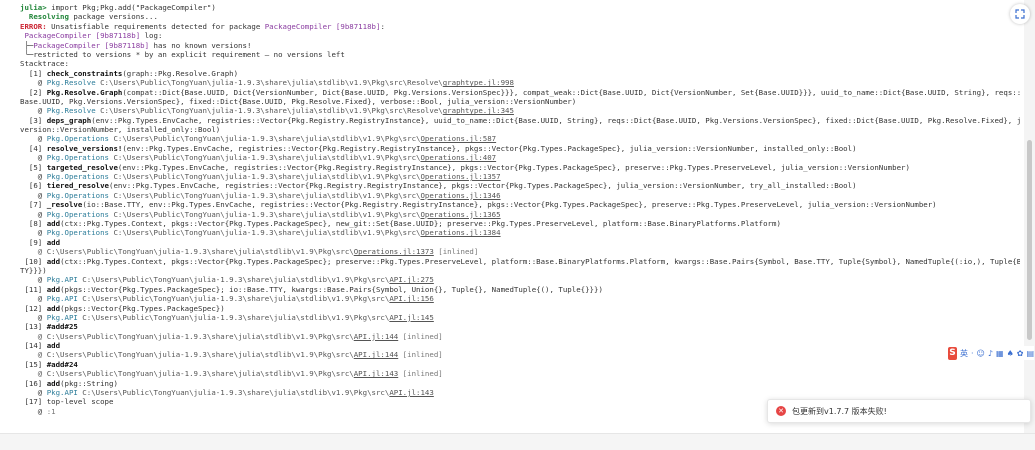 The image size is (1035, 450). I want to click on terminal-text: top-level scope, so click(80, 402).